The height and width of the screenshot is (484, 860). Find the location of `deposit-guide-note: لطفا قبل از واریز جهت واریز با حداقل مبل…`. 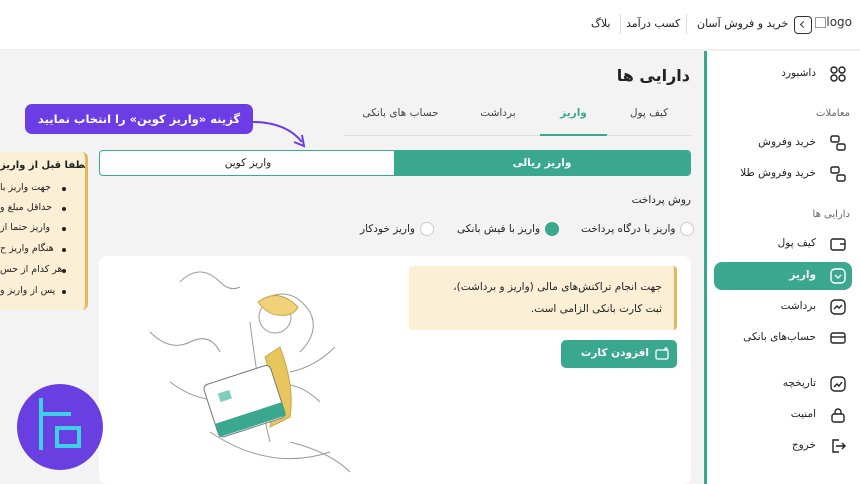

deposit-guide-note: لطفا قبل از واریز جهت واریز با حداقل مبل… is located at coordinates (44, 231).